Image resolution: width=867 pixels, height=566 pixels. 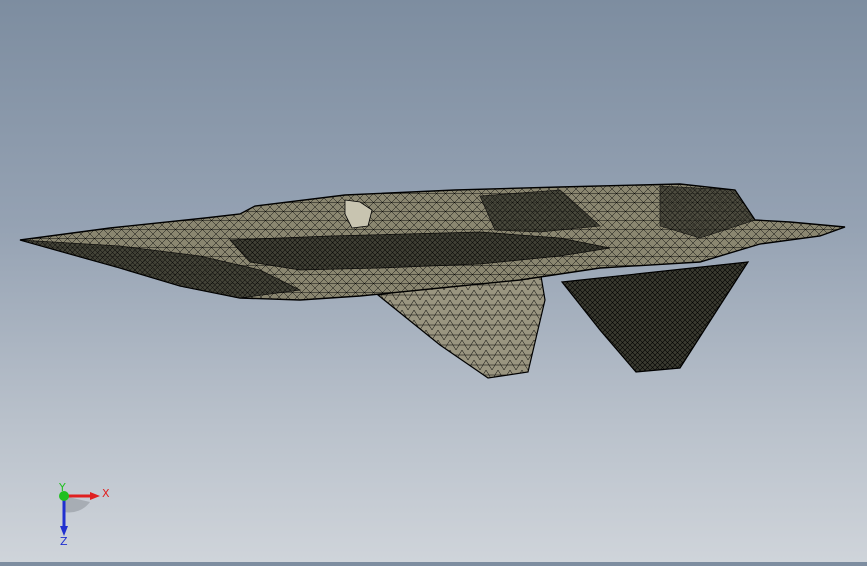 I want to click on x-axis-arrow, so click(x=95, y=496).